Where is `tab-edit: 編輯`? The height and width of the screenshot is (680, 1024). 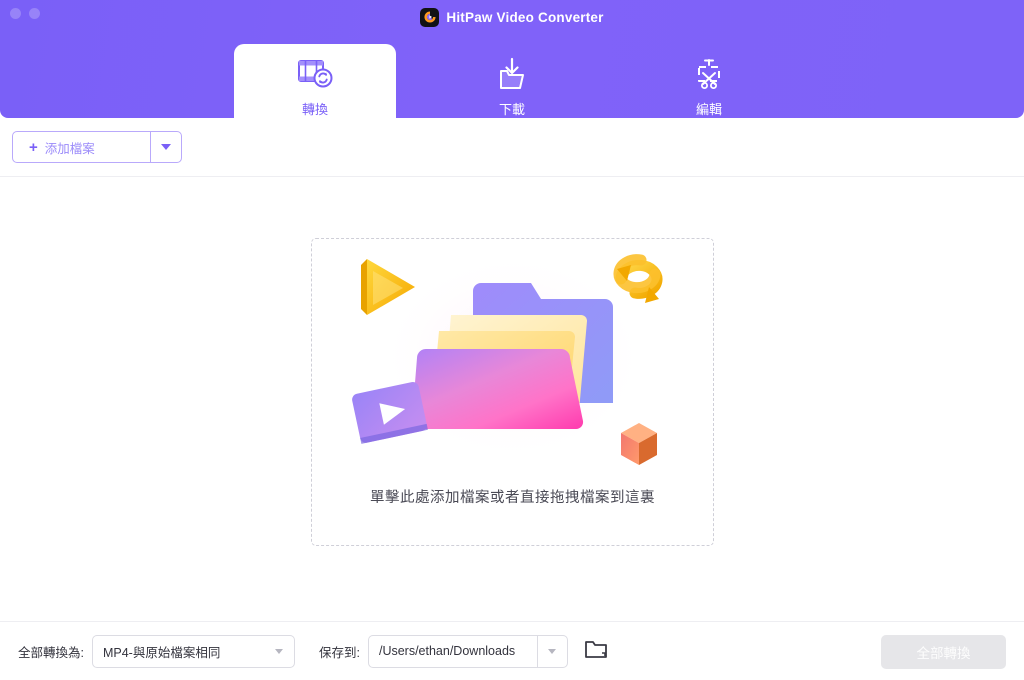 tab-edit: 編輯 is located at coordinates (709, 81).